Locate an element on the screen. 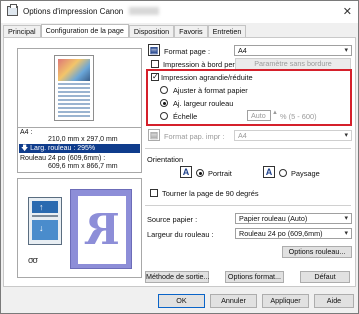  enlarge-reduce-label: Impression agrandie/réduite is located at coordinates (207, 77).